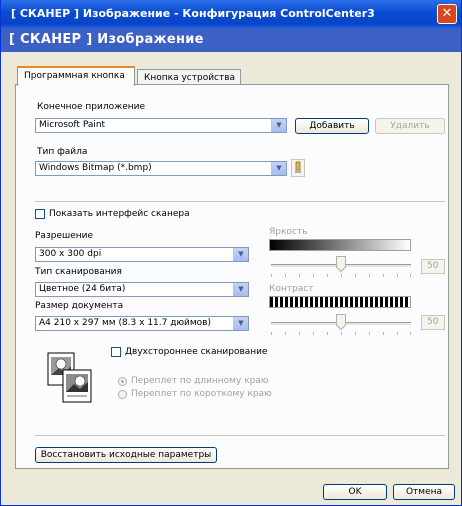 This screenshot has width=462, height=506. I want to click on show-scanner-interface-checkbox, so click(40, 214).